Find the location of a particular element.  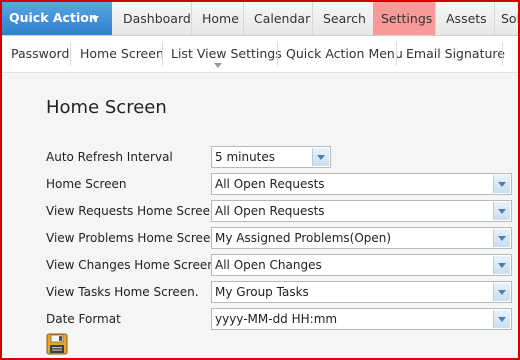

subnav-quick-action-menu: Quick Action Menu is located at coordinates (344, 54).